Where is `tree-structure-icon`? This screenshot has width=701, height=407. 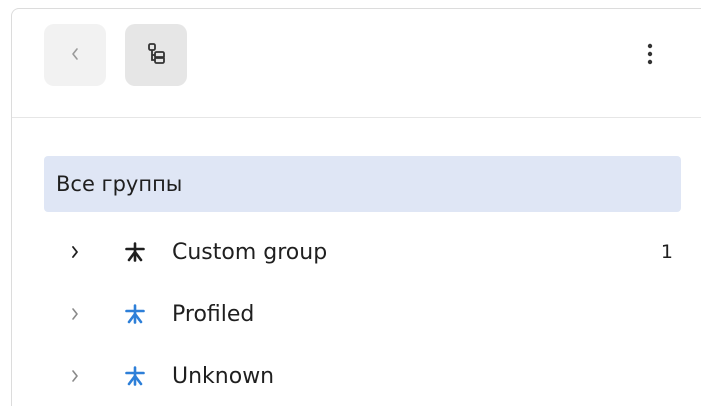
tree-structure-icon is located at coordinates (156, 55).